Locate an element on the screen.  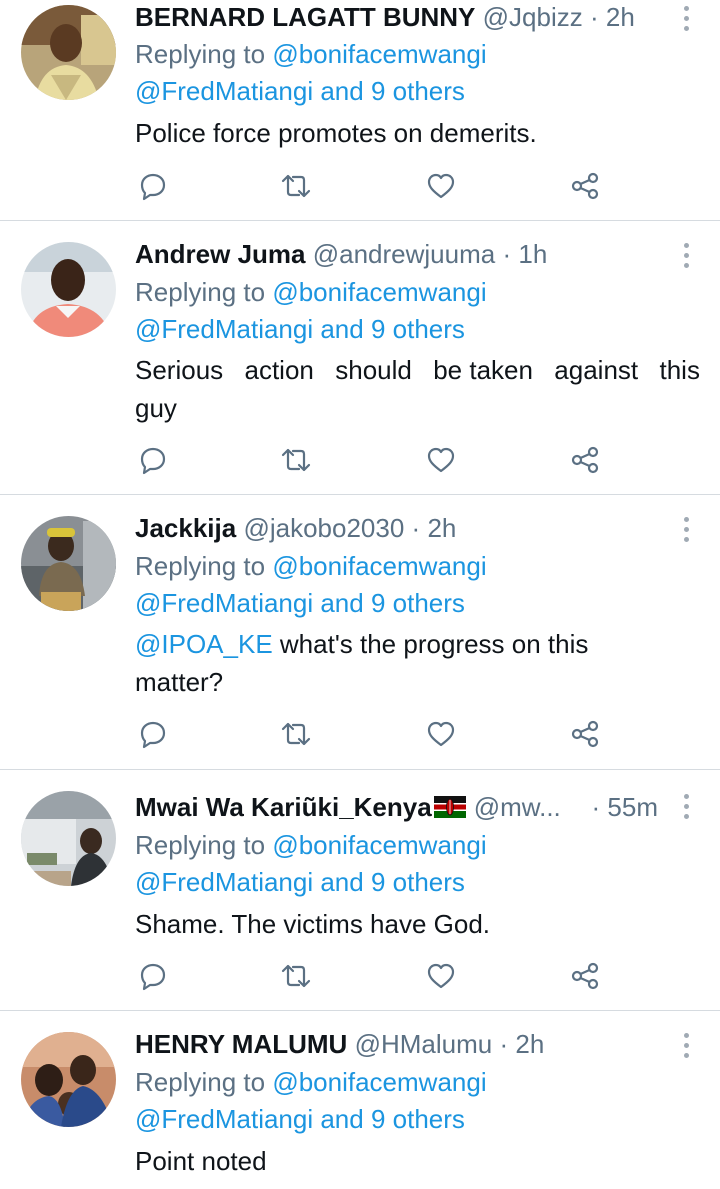
user-handle: @Jqbizz is located at coordinates (533, 17).